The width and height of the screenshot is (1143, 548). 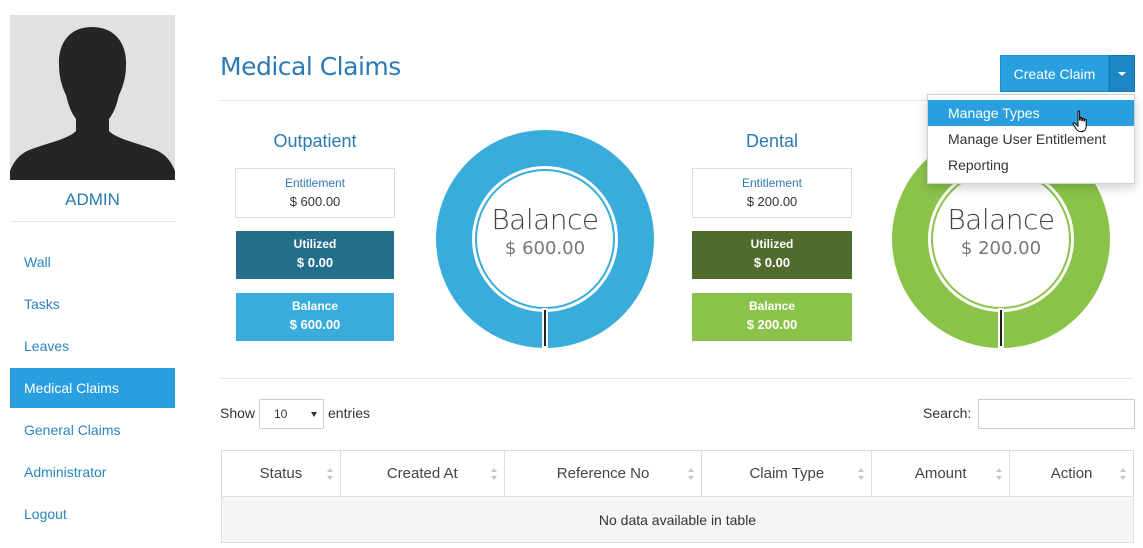 I want to click on entitlement-value: $ 600.00, so click(x=315, y=201).